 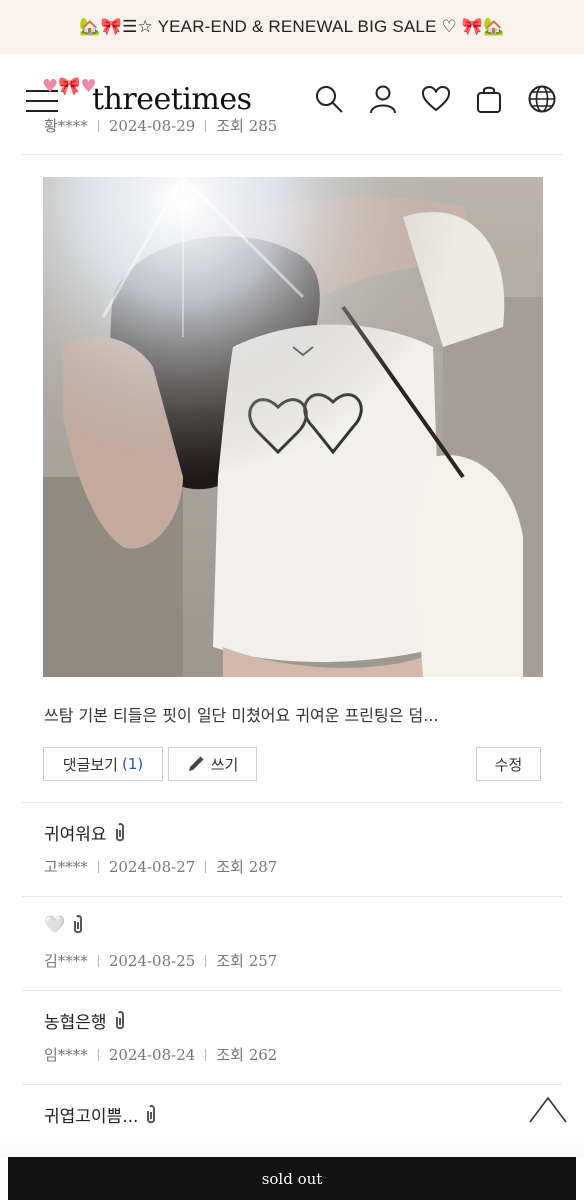 What do you see at coordinates (292, 99) in the screenshot?
I see `site-header: ♥🎀♥ threetimes` at bounding box center [292, 99].